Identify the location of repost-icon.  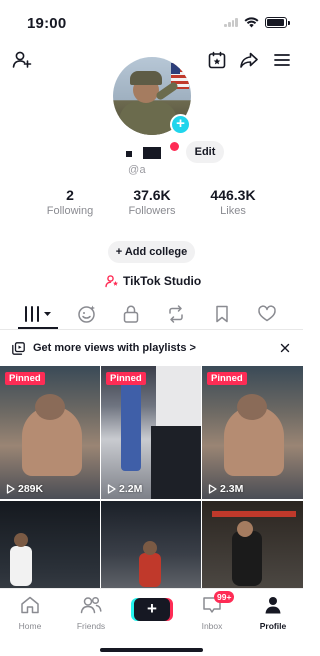
(176, 314).